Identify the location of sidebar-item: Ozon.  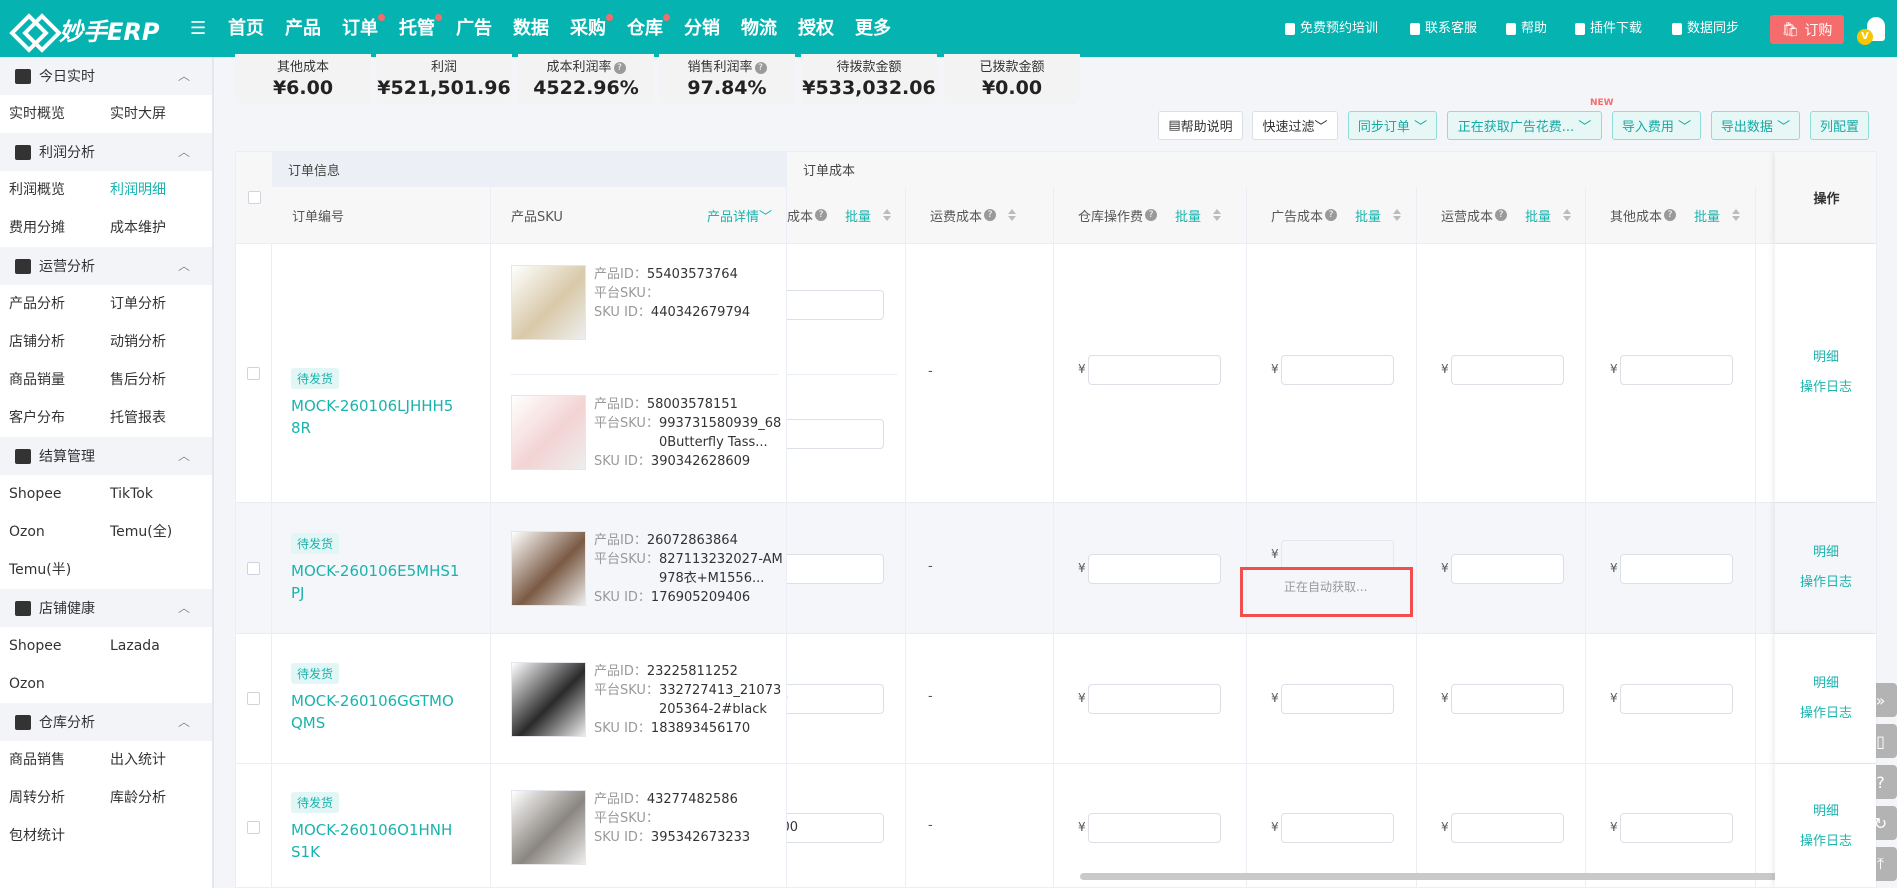
(59, 532).